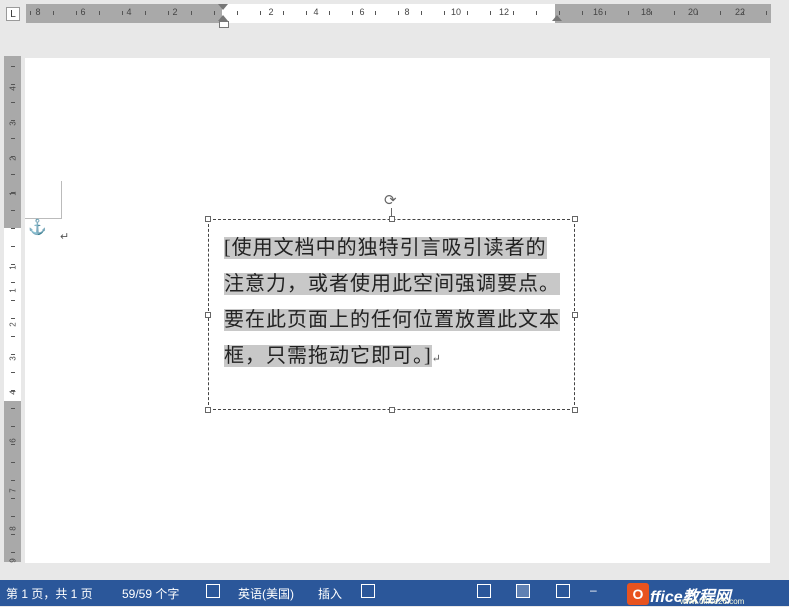 The width and height of the screenshot is (789, 607). Describe the element at coordinates (712, 601) in the screenshot. I see `watermark-url: www.office26.com` at that location.